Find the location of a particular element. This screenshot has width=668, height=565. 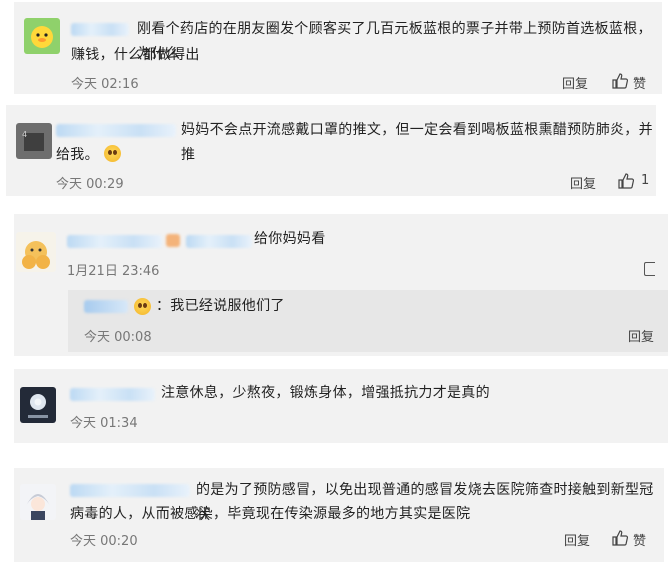

reply-icon is located at coordinates (649, 269).